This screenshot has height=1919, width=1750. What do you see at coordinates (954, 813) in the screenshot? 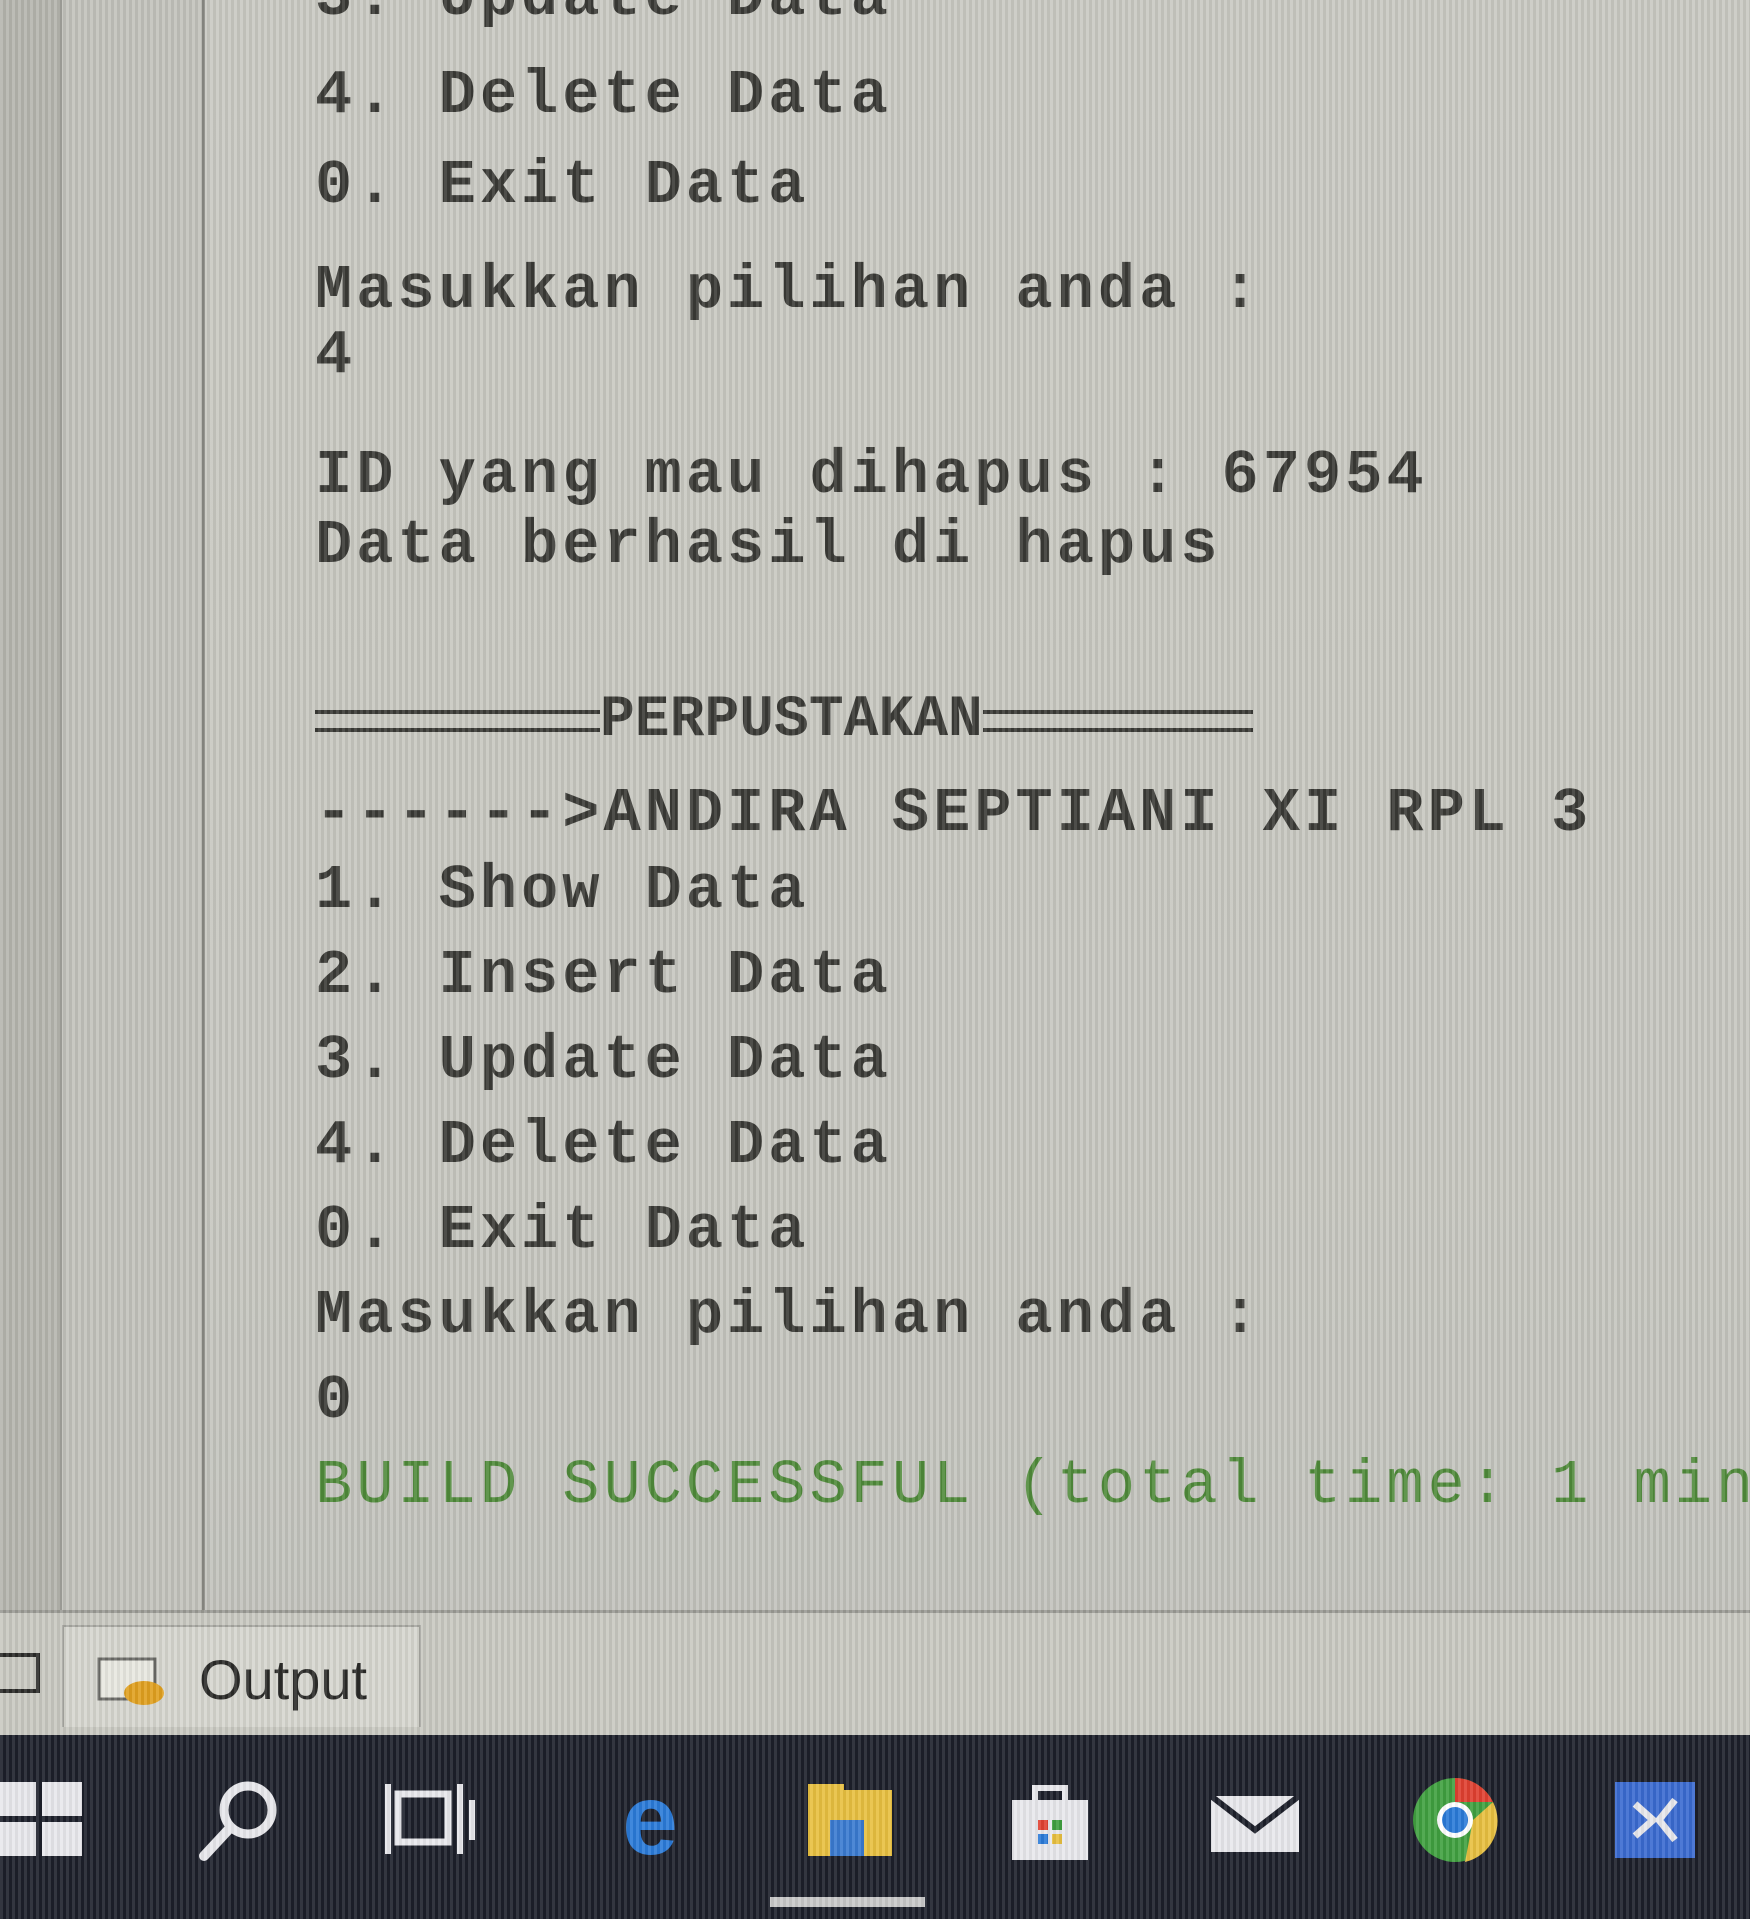
I see `author-line: ------>ANDIRA SEPTIANI XI RPL 3` at bounding box center [954, 813].